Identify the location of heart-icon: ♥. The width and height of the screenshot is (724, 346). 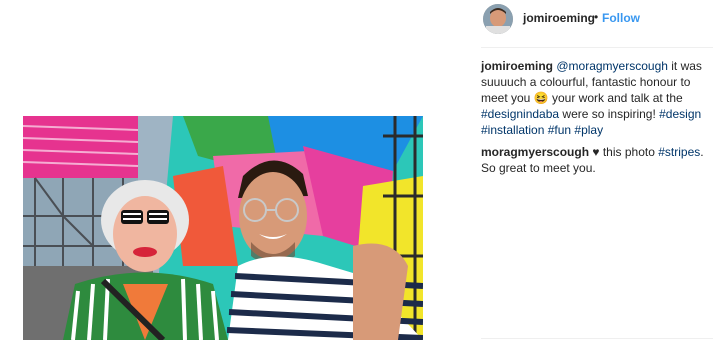
(596, 152).